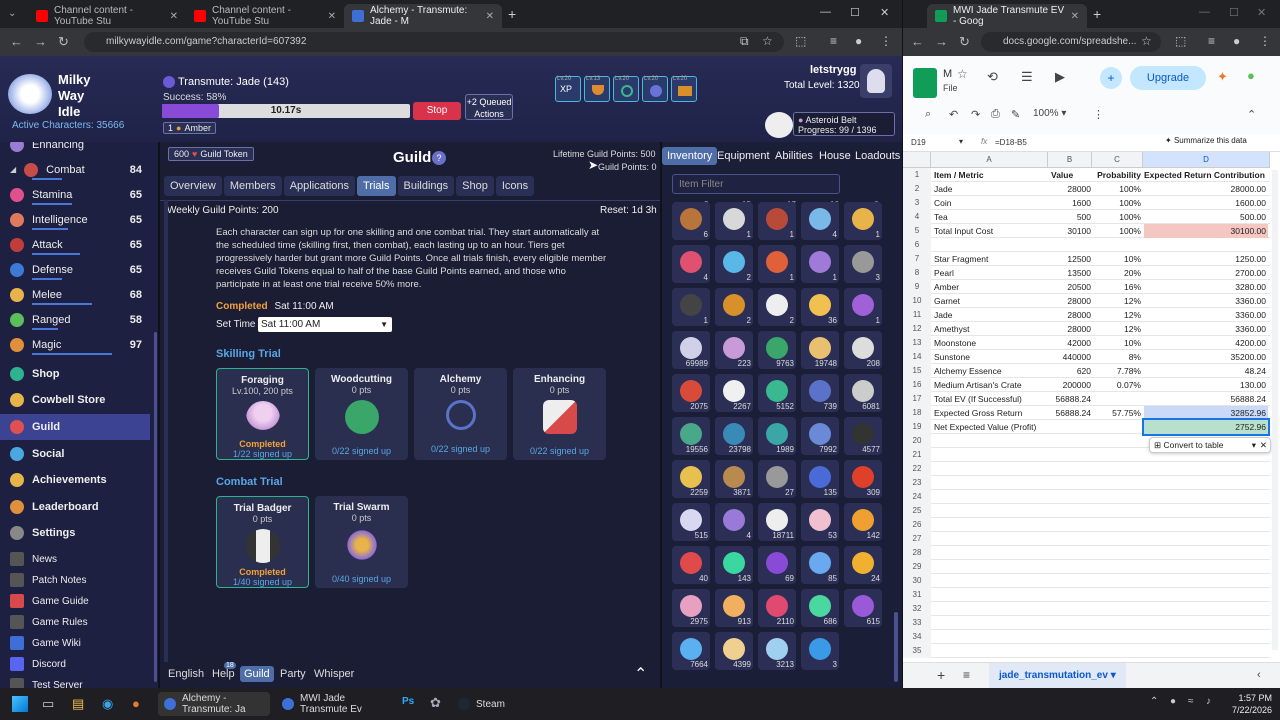 Image resolution: width=1280 pixels, height=720 pixels. I want to click on row-number: 21, so click(917, 455).